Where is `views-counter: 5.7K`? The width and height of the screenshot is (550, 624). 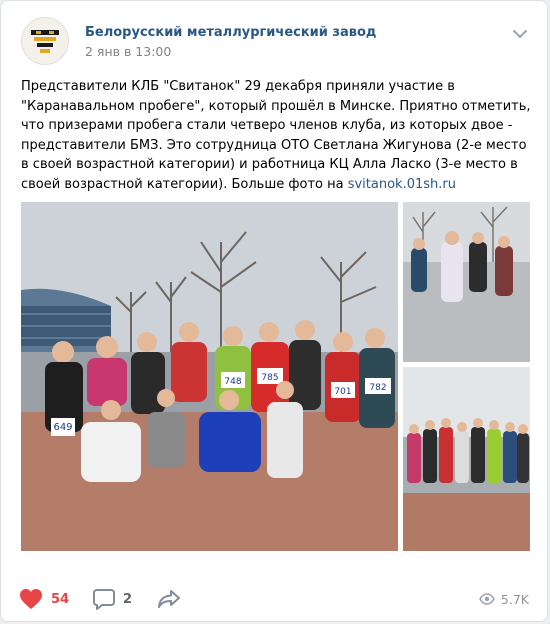
views-counter: 5.7K is located at coordinates (504, 599).